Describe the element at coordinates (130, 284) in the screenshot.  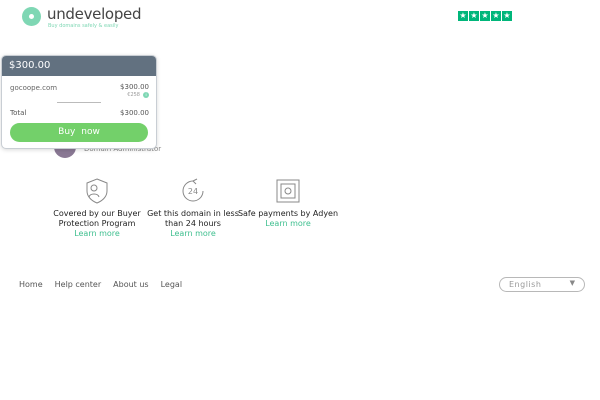
I see `footer-link-about-us: About us` at that location.